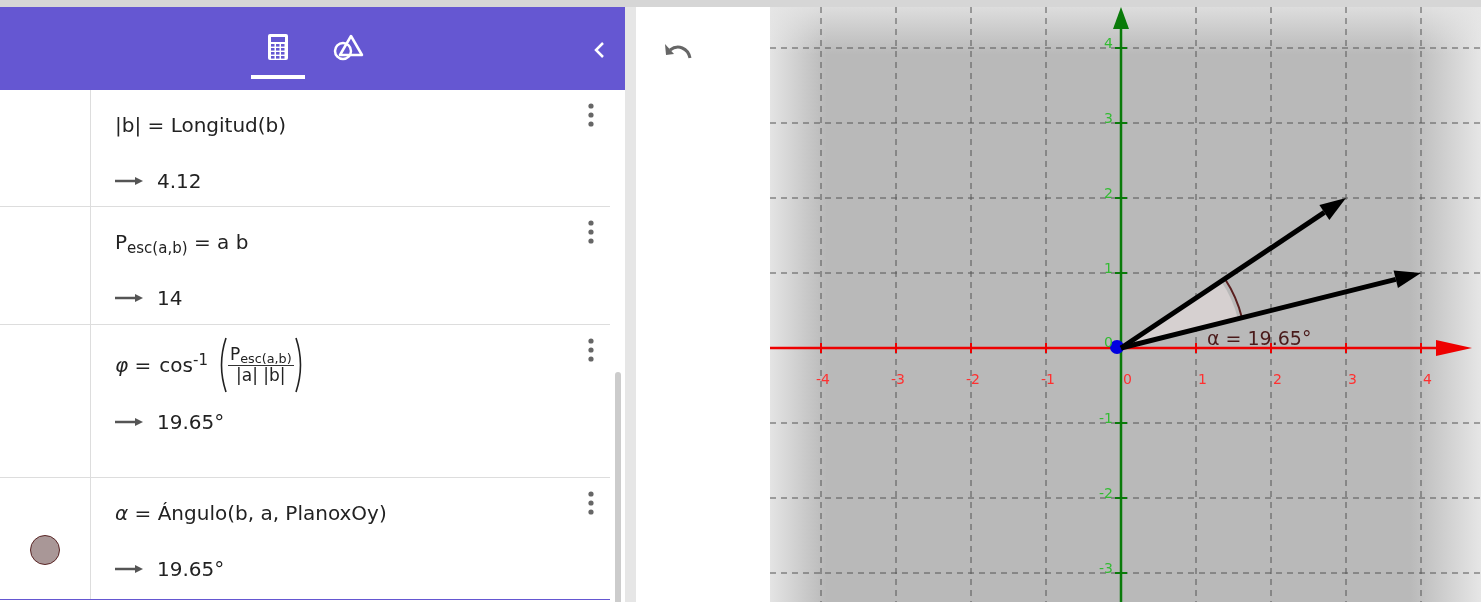 The width and height of the screenshot is (1481, 602). I want to click on x-tick-label: -2, so click(973, 379).